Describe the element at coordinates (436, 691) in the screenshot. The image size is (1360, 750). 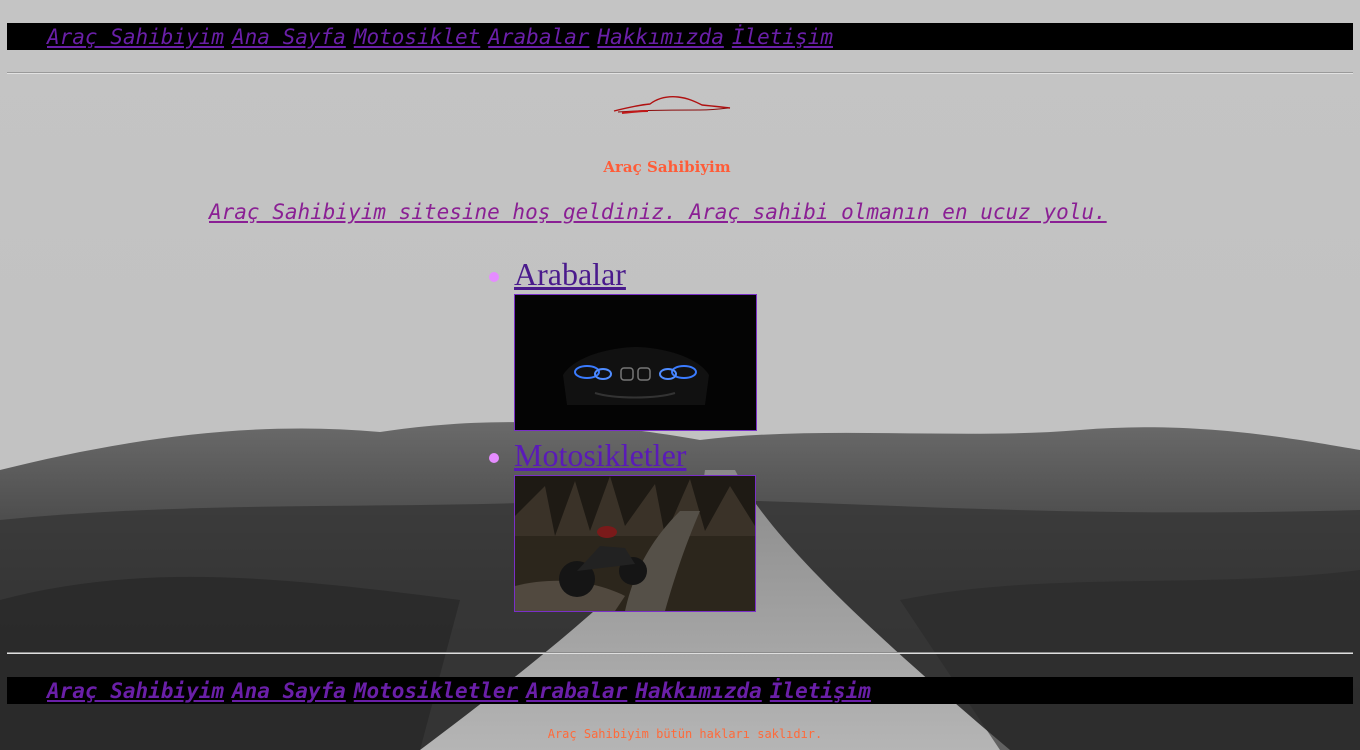
I see `footer-link-motosikletler: Motosikletler` at that location.